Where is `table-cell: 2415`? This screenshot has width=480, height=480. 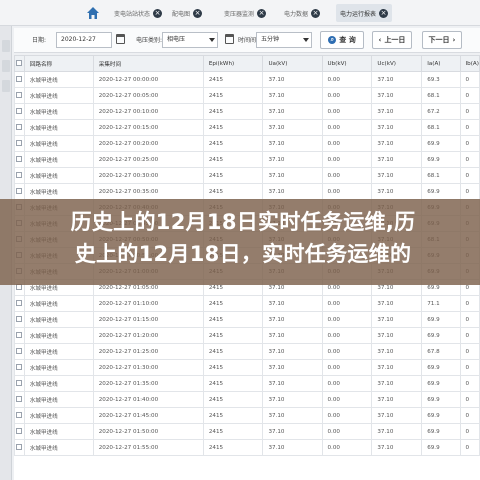
table-cell: 2415 is located at coordinates (233, 79).